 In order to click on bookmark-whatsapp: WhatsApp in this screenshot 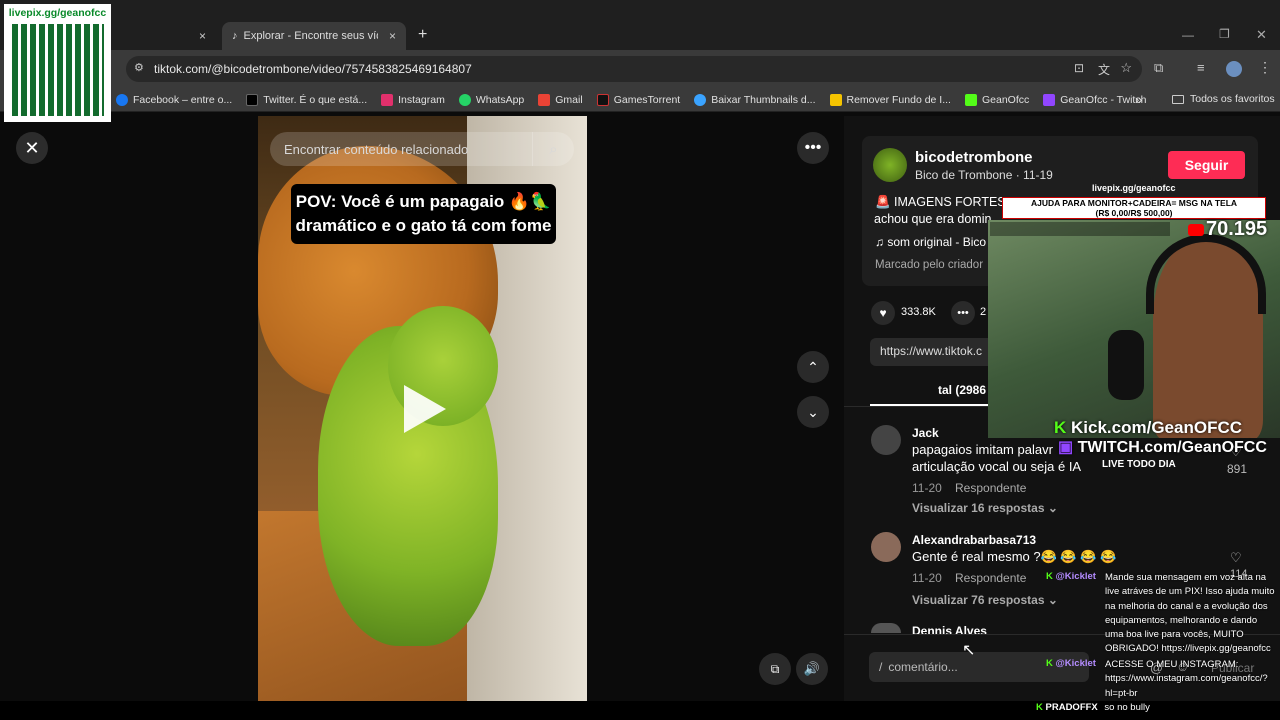, I will do `click(491, 99)`.